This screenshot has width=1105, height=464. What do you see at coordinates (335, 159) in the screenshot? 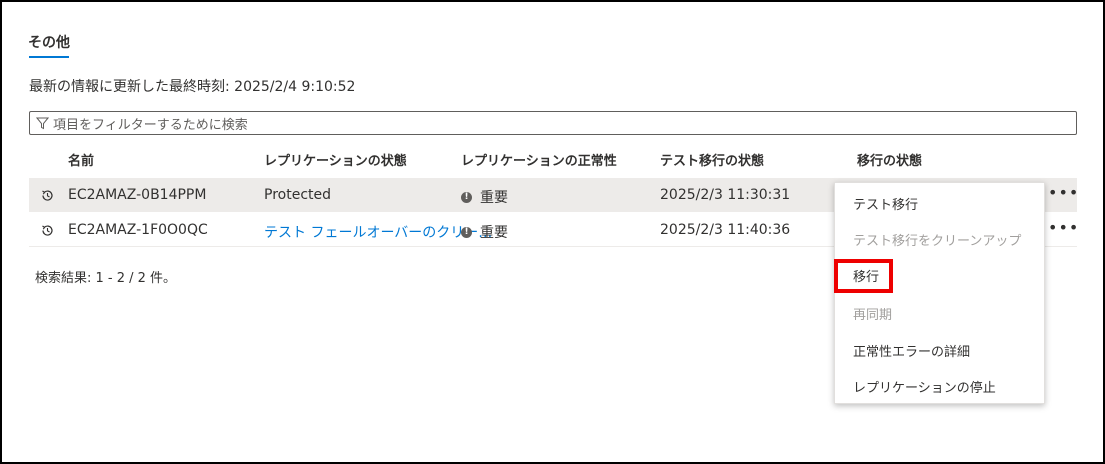
I see `column-header-replication-state: レプリケーションの状態` at bounding box center [335, 159].